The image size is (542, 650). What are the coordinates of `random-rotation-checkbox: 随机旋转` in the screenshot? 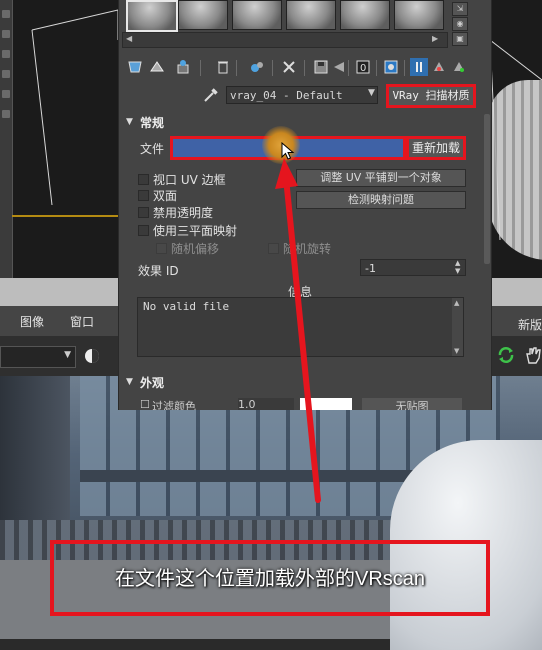 It's located at (299, 248).